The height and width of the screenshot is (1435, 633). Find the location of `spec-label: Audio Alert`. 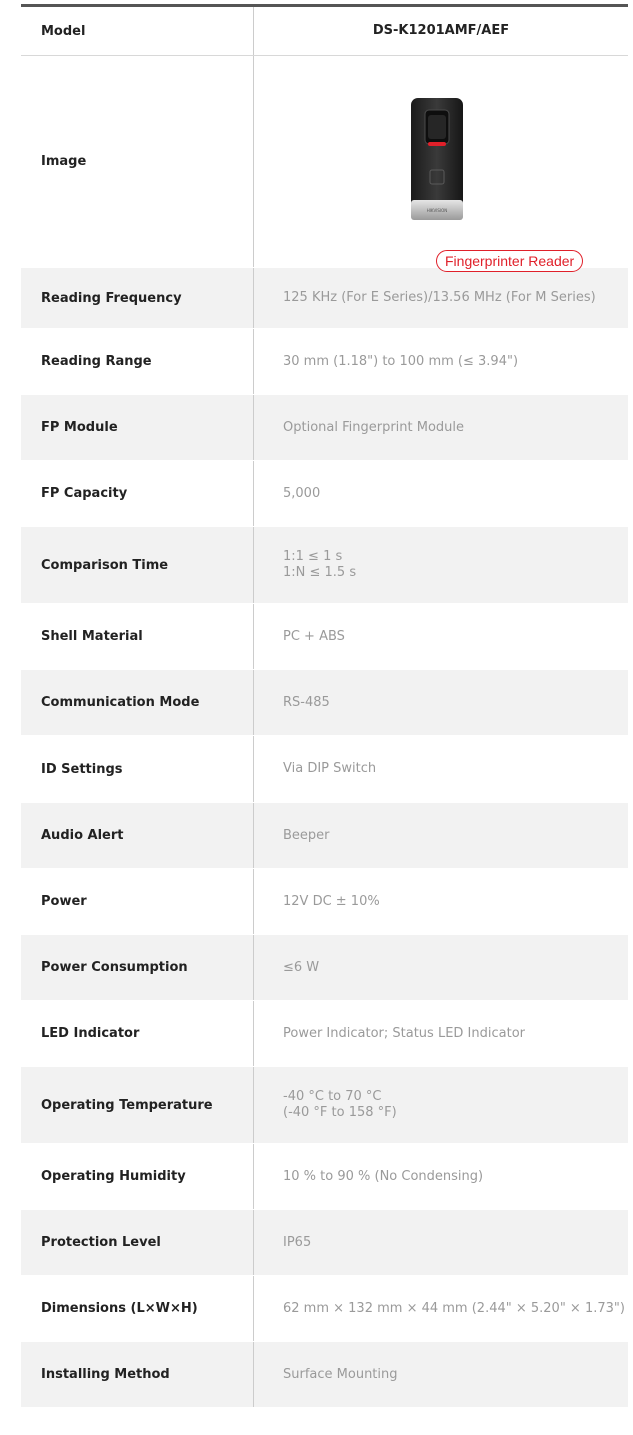

spec-label: Audio Alert is located at coordinates (82, 835).